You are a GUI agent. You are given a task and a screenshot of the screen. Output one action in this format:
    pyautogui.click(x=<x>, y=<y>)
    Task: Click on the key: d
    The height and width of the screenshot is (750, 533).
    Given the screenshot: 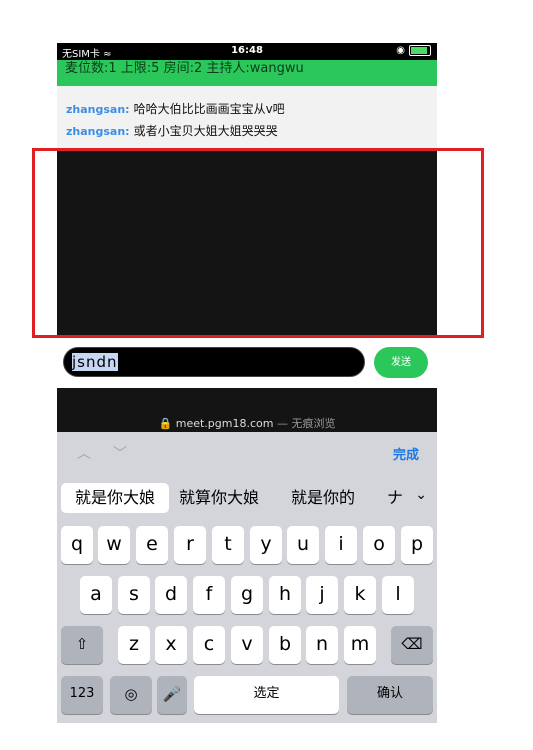 What is the action you would take?
    pyautogui.click(x=171, y=595)
    